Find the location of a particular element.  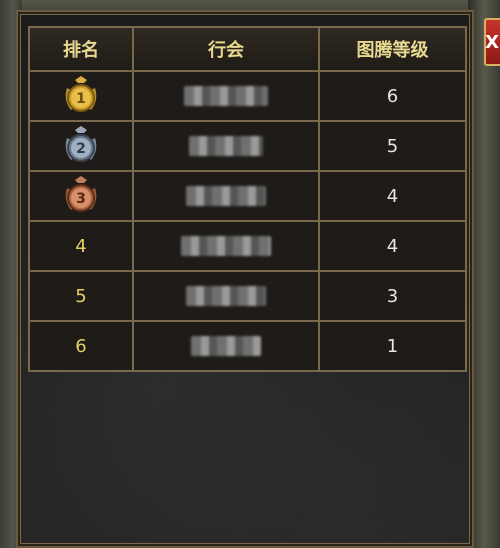

bronze-medal-icon: 3 is located at coordinates (81, 194).